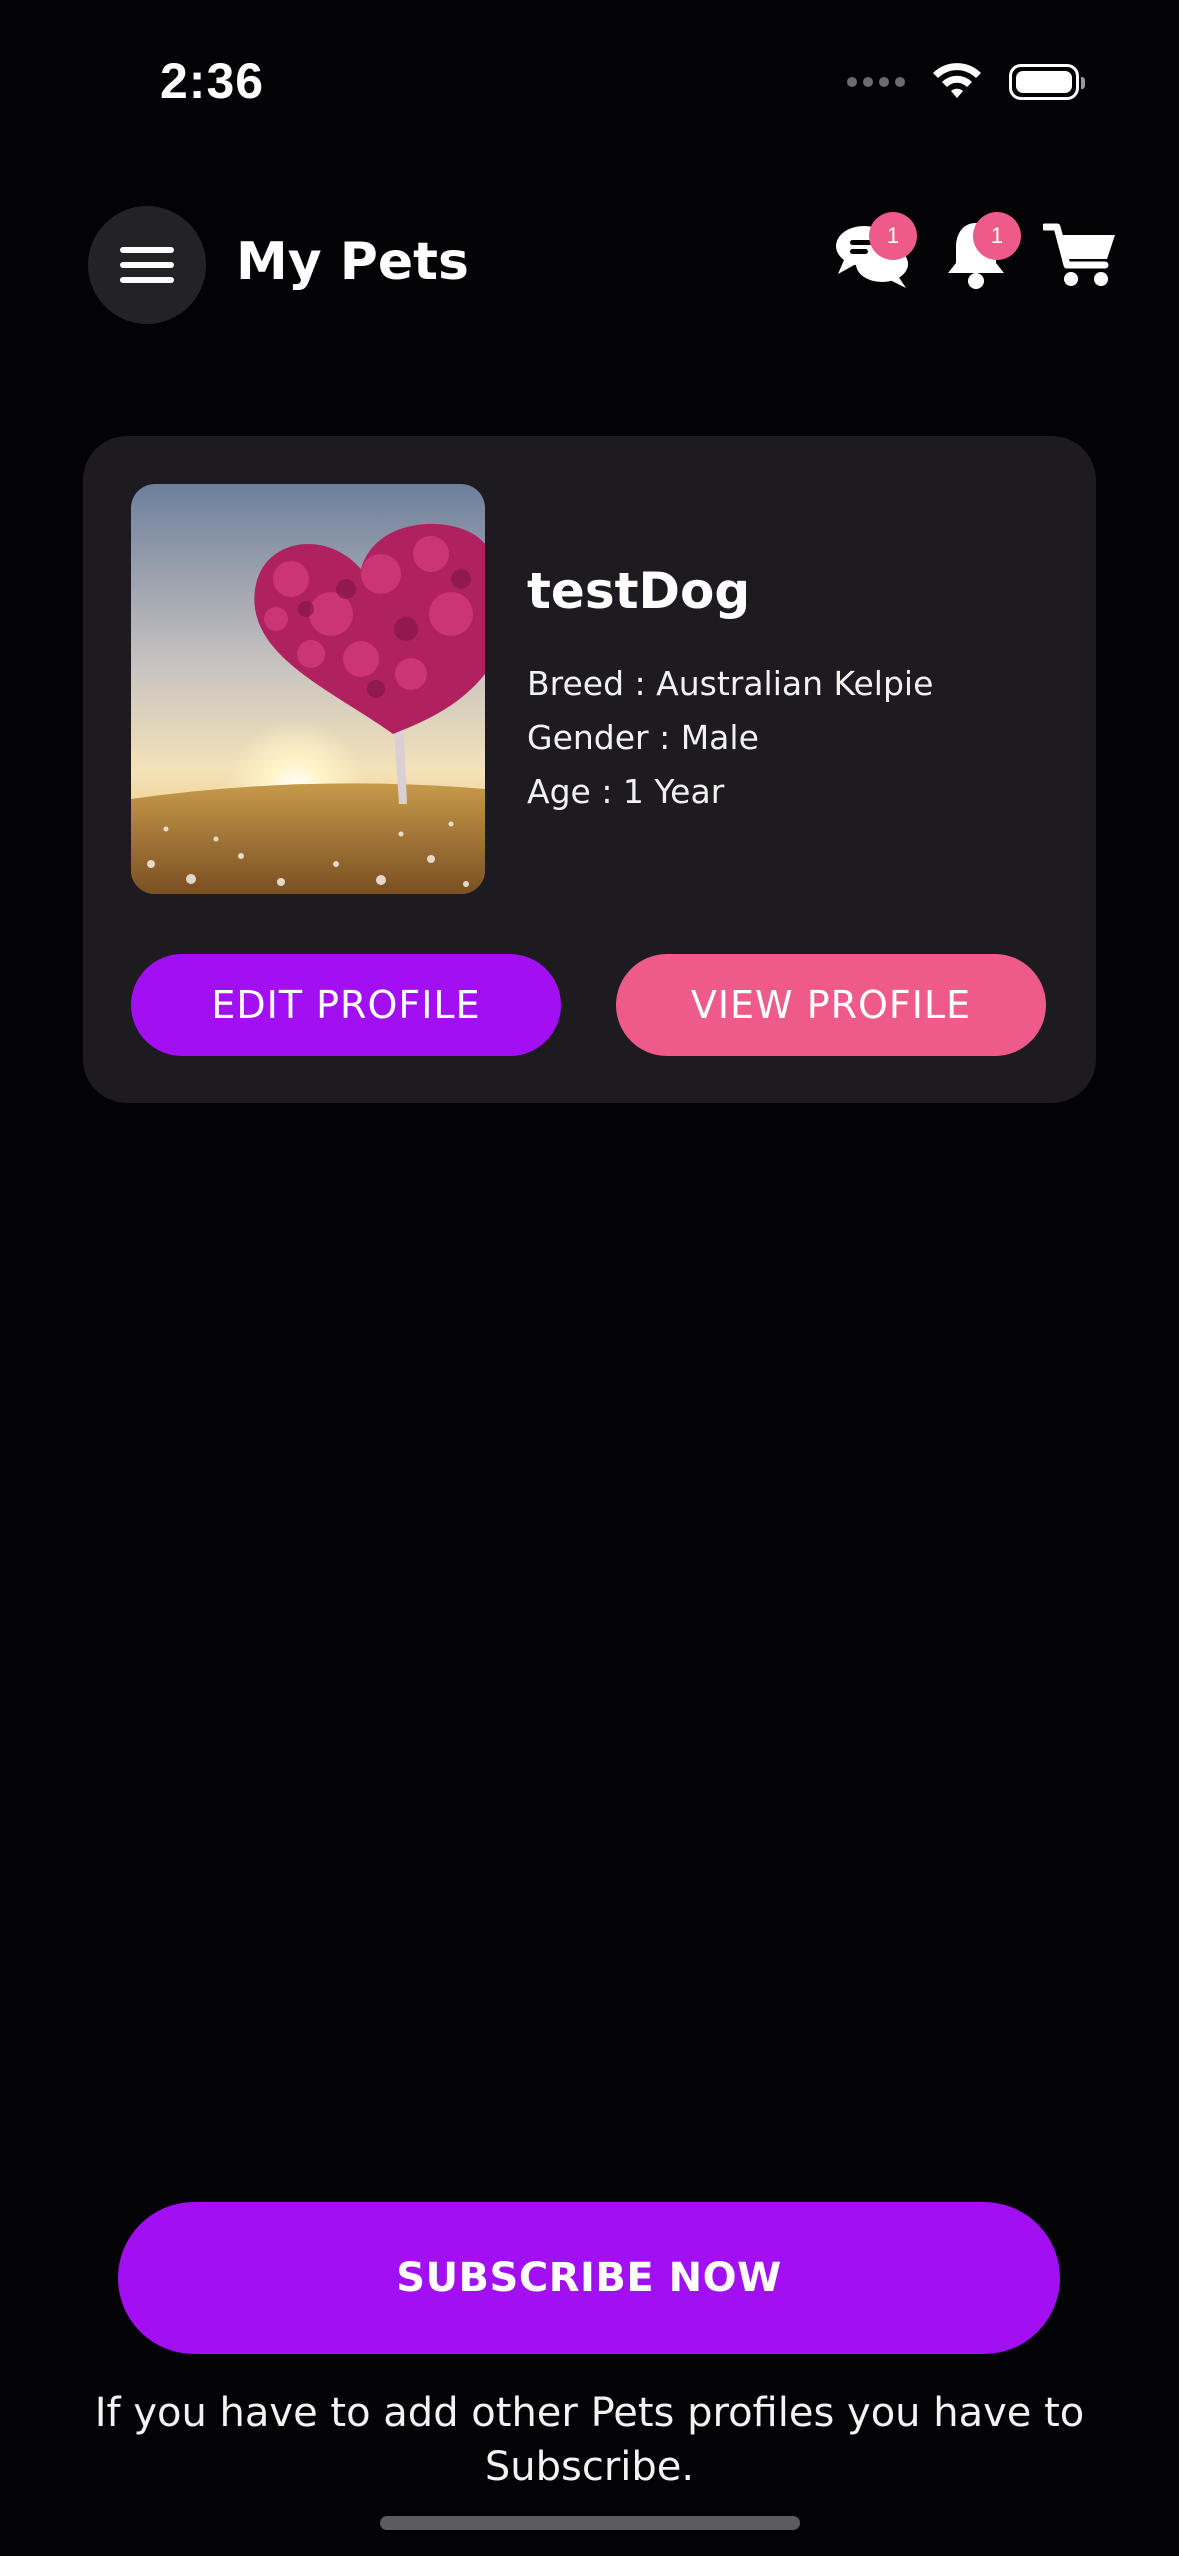 Image resolution: width=1179 pixels, height=2556 pixels. What do you see at coordinates (831, 1005) in the screenshot?
I see `view-profile-button: VIEW PROFILE` at bounding box center [831, 1005].